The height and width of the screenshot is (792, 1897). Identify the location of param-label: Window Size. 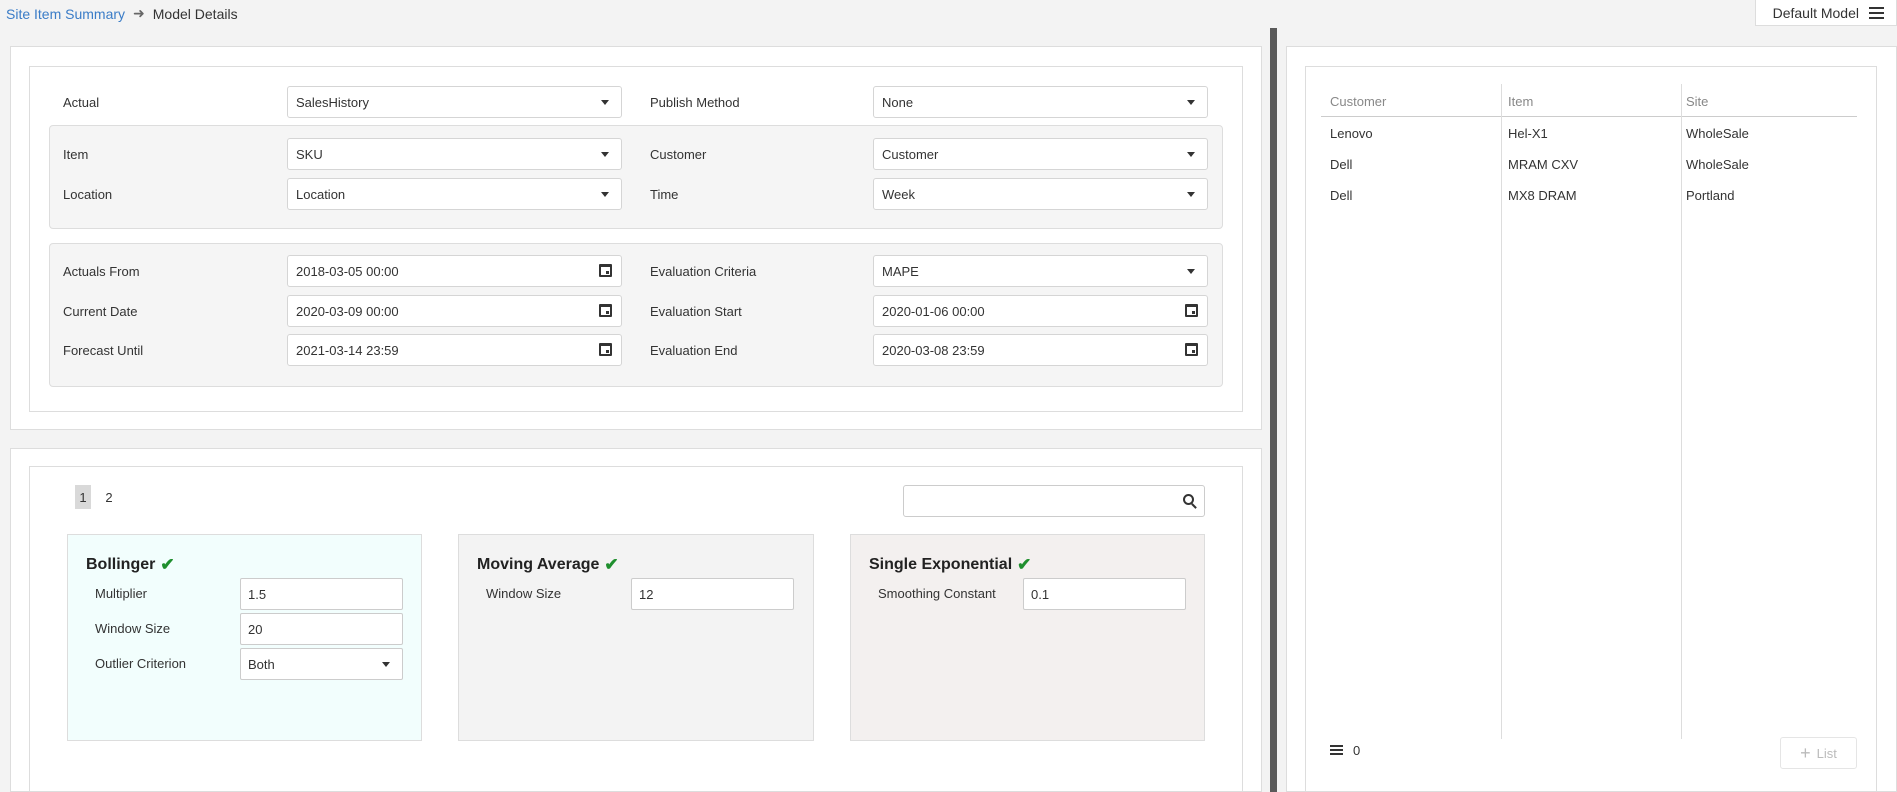
(133, 628).